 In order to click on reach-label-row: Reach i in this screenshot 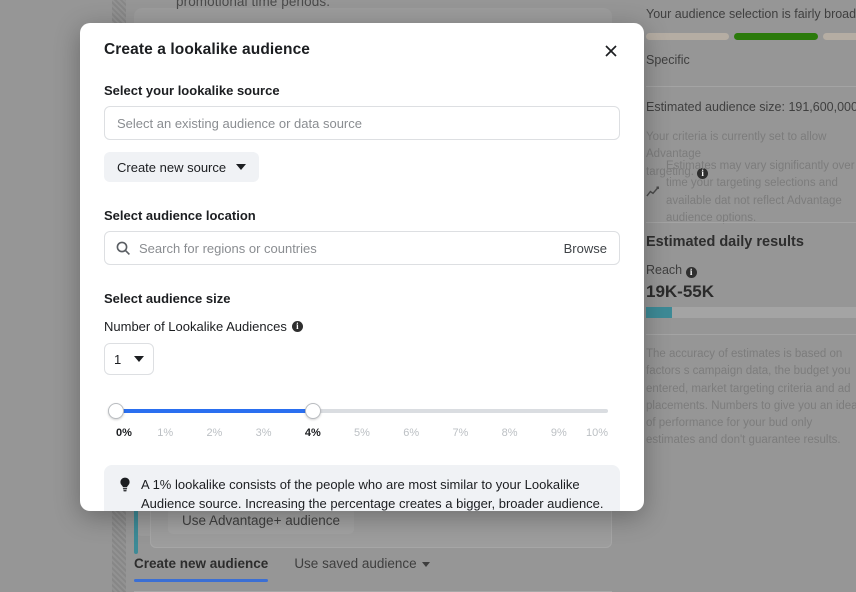, I will do `click(671, 270)`.